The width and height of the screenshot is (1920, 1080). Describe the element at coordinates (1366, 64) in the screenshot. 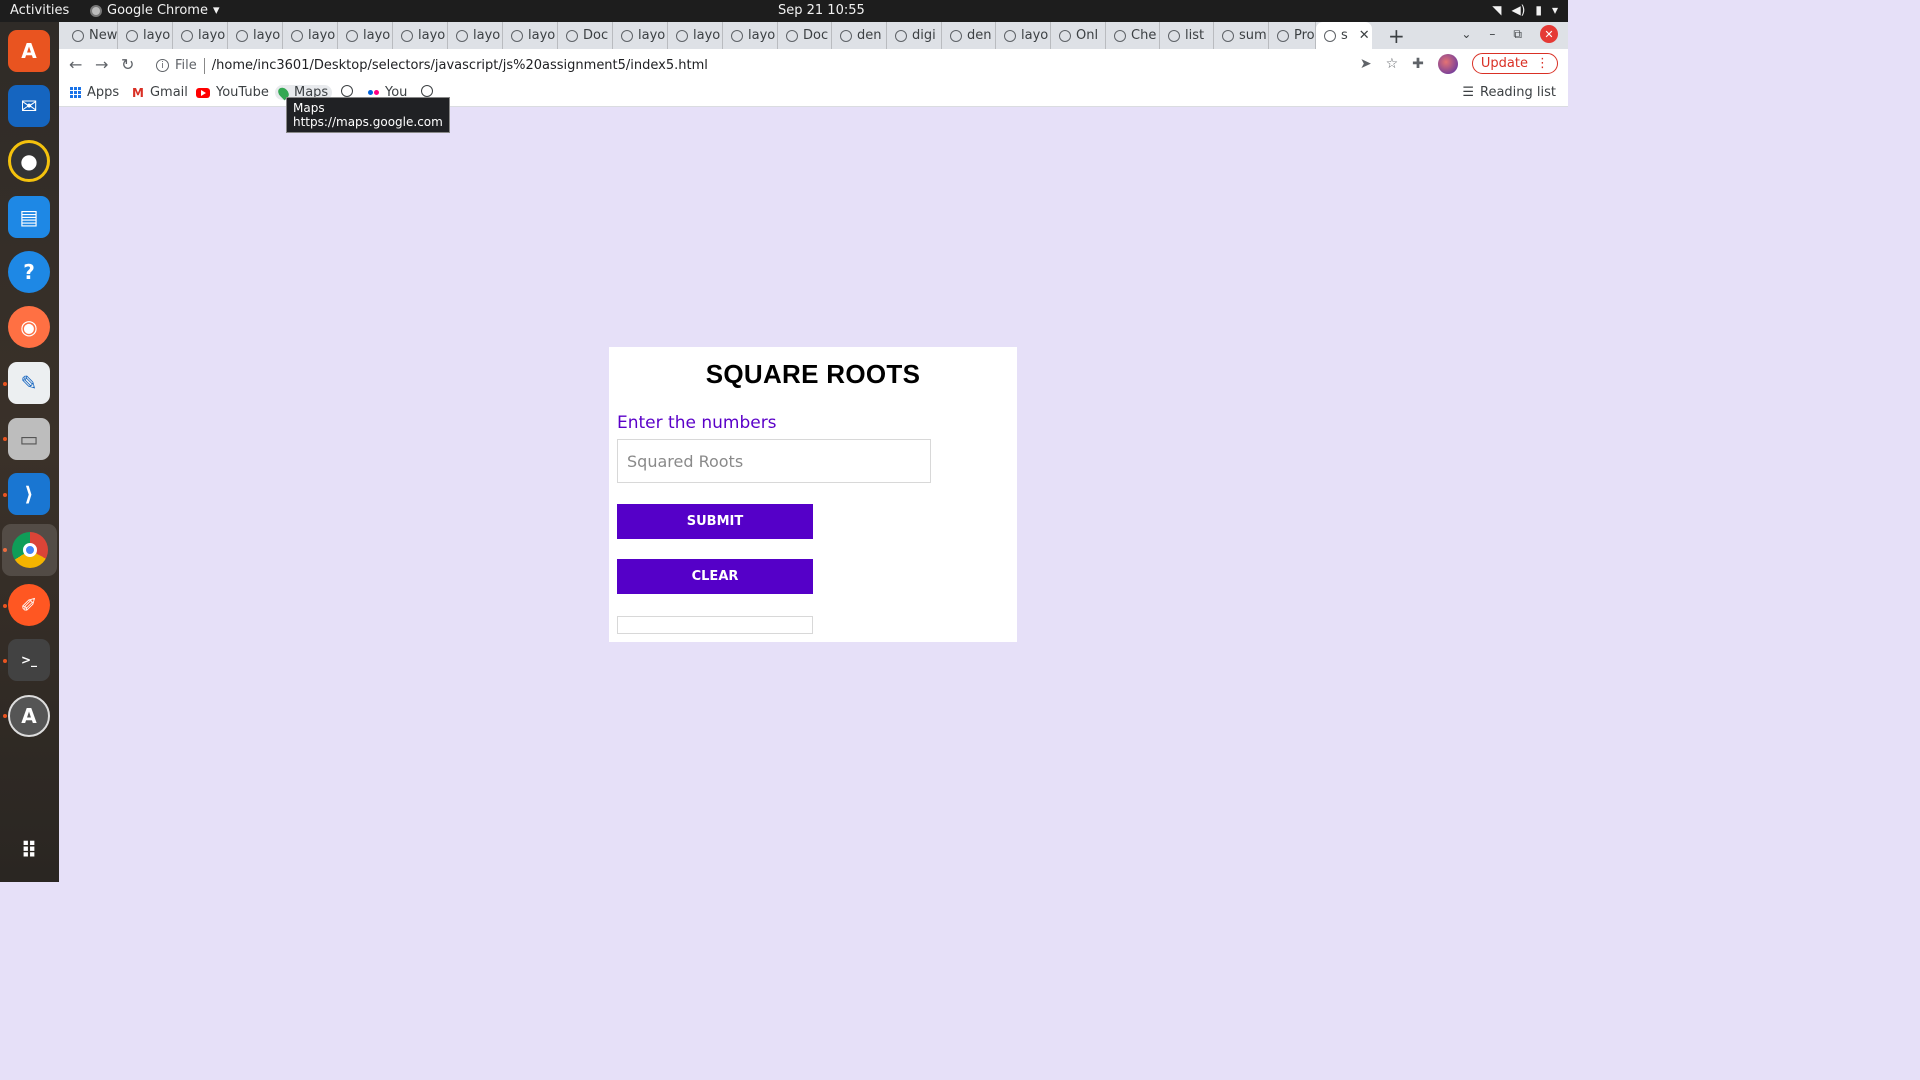

I see `send-icon: ➤` at that location.